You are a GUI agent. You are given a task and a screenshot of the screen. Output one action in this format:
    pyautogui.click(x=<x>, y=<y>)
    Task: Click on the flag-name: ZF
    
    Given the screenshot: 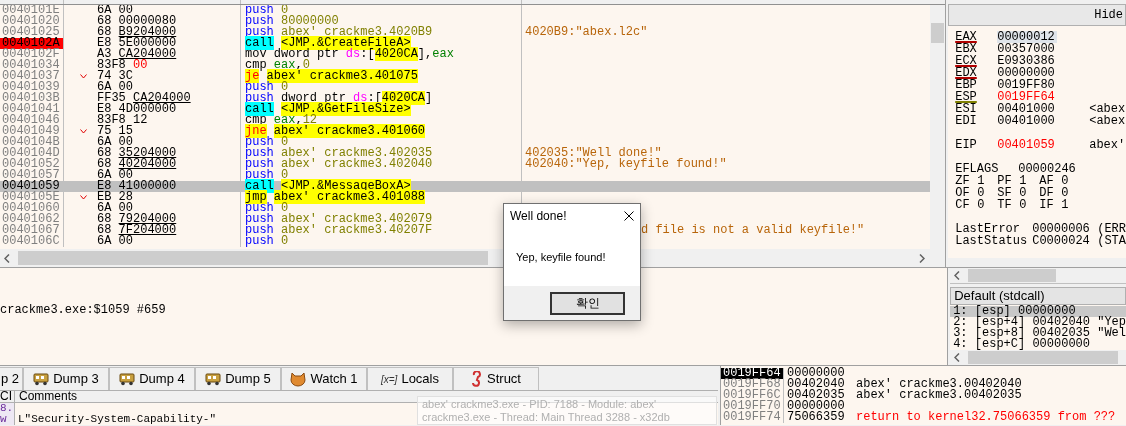 What is the action you would take?
    pyautogui.click(x=963, y=181)
    